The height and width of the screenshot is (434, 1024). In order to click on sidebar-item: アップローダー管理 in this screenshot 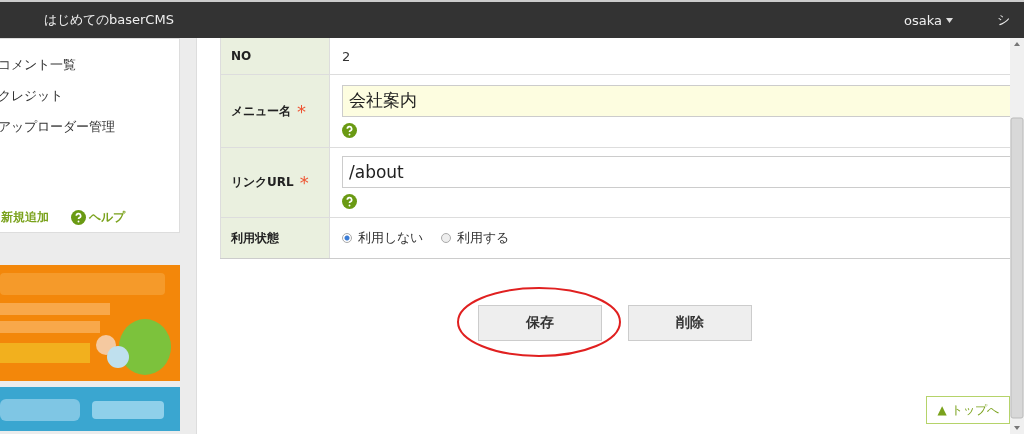, I will do `click(89, 130)`.